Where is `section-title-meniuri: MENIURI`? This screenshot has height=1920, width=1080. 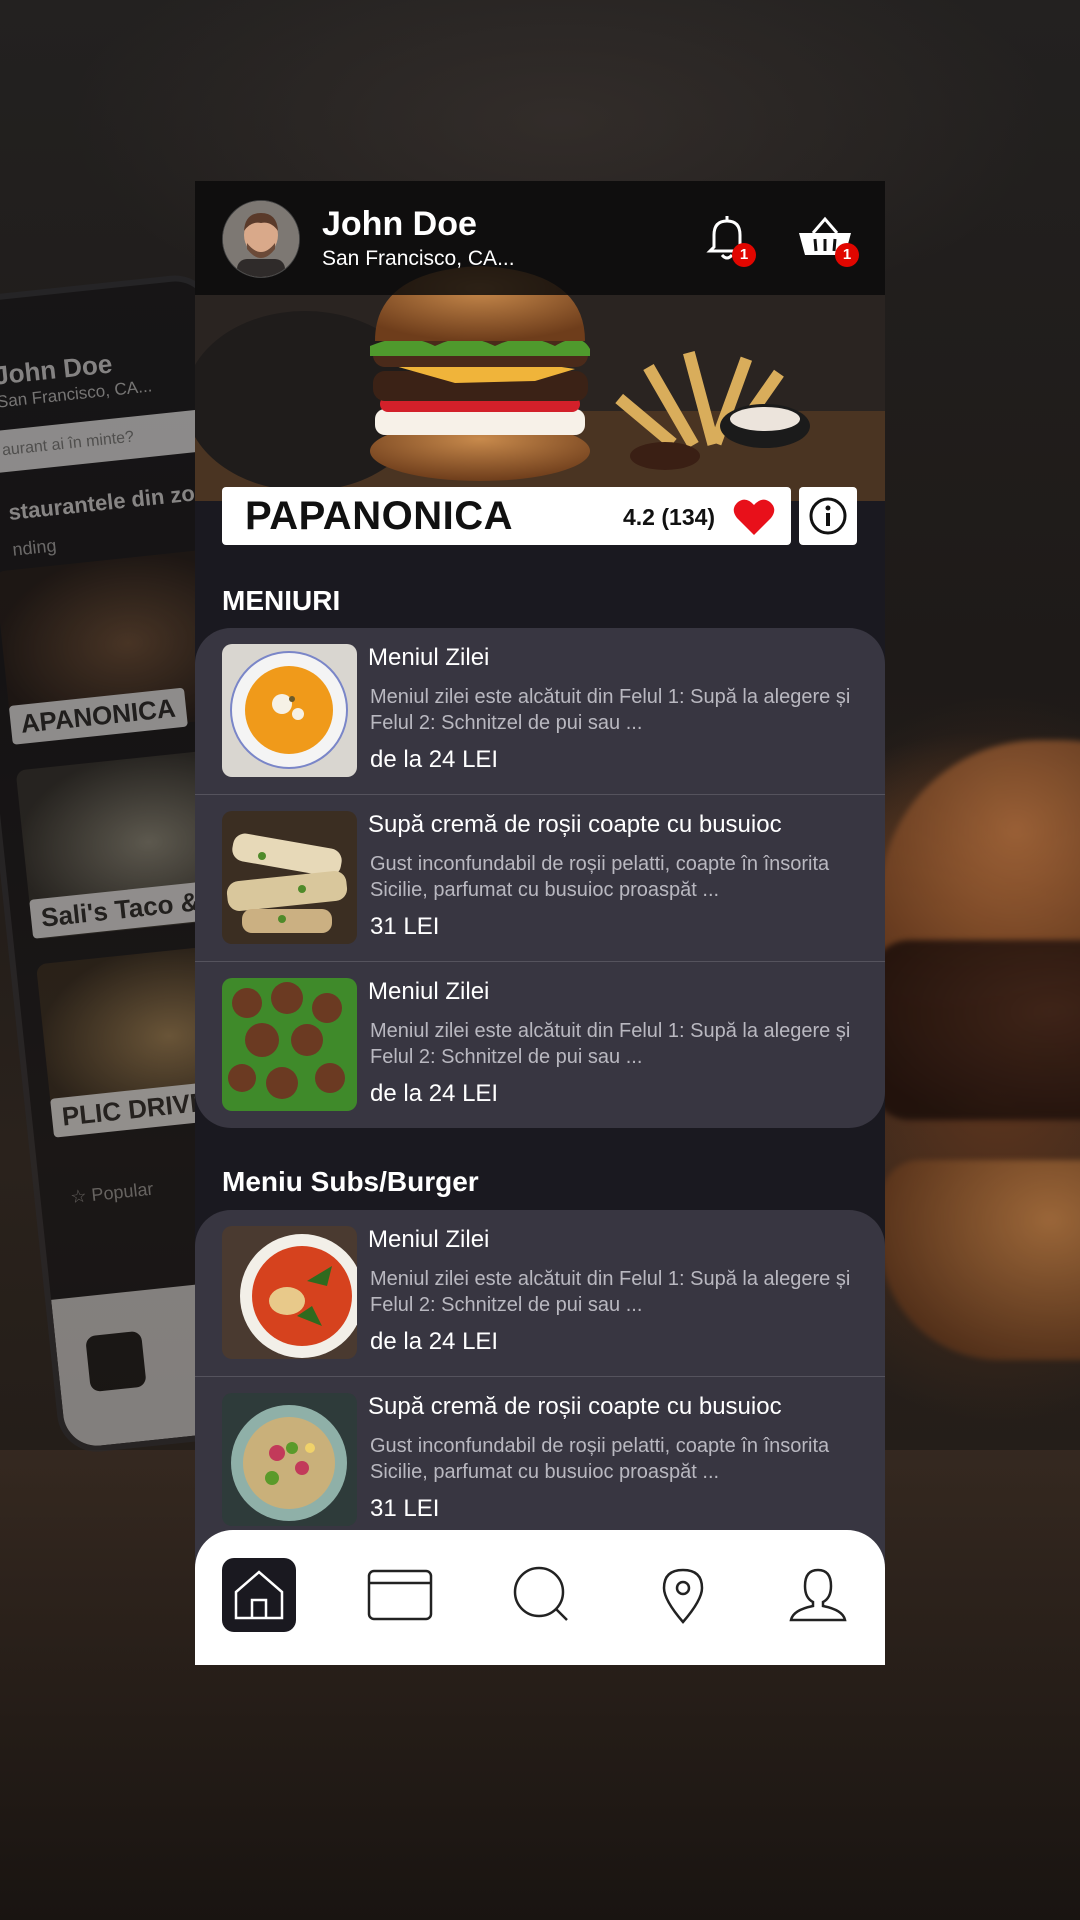 section-title-meniuri: MENIURI is located at coordinates (281, 600).